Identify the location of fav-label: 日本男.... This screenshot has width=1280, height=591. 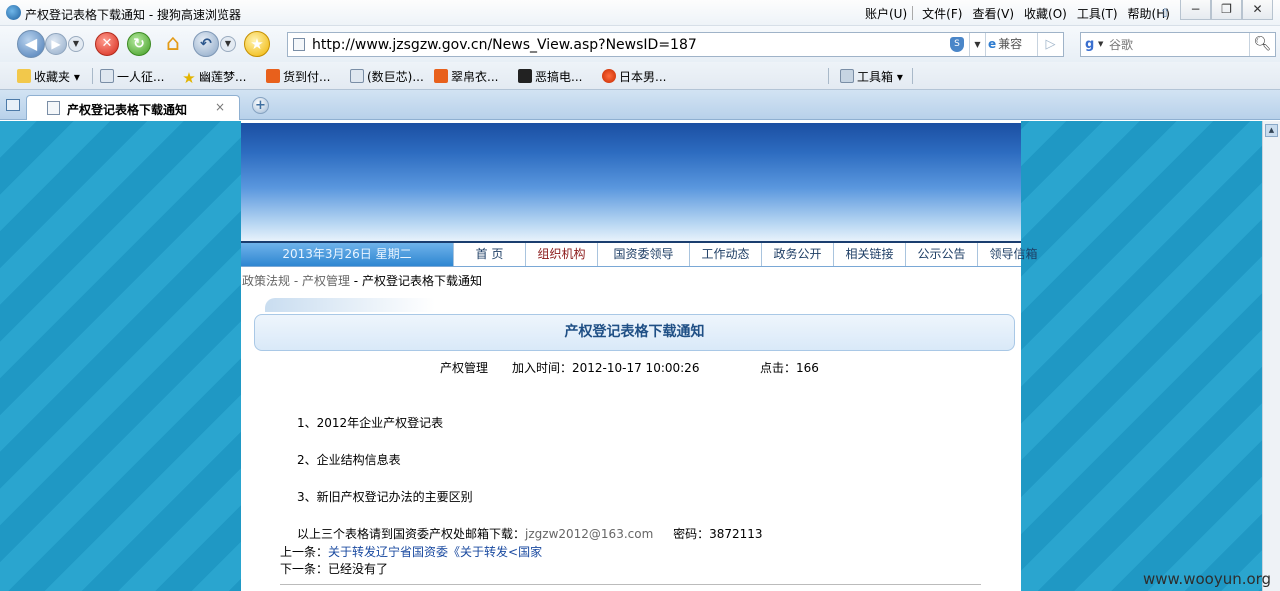
(643, 77).